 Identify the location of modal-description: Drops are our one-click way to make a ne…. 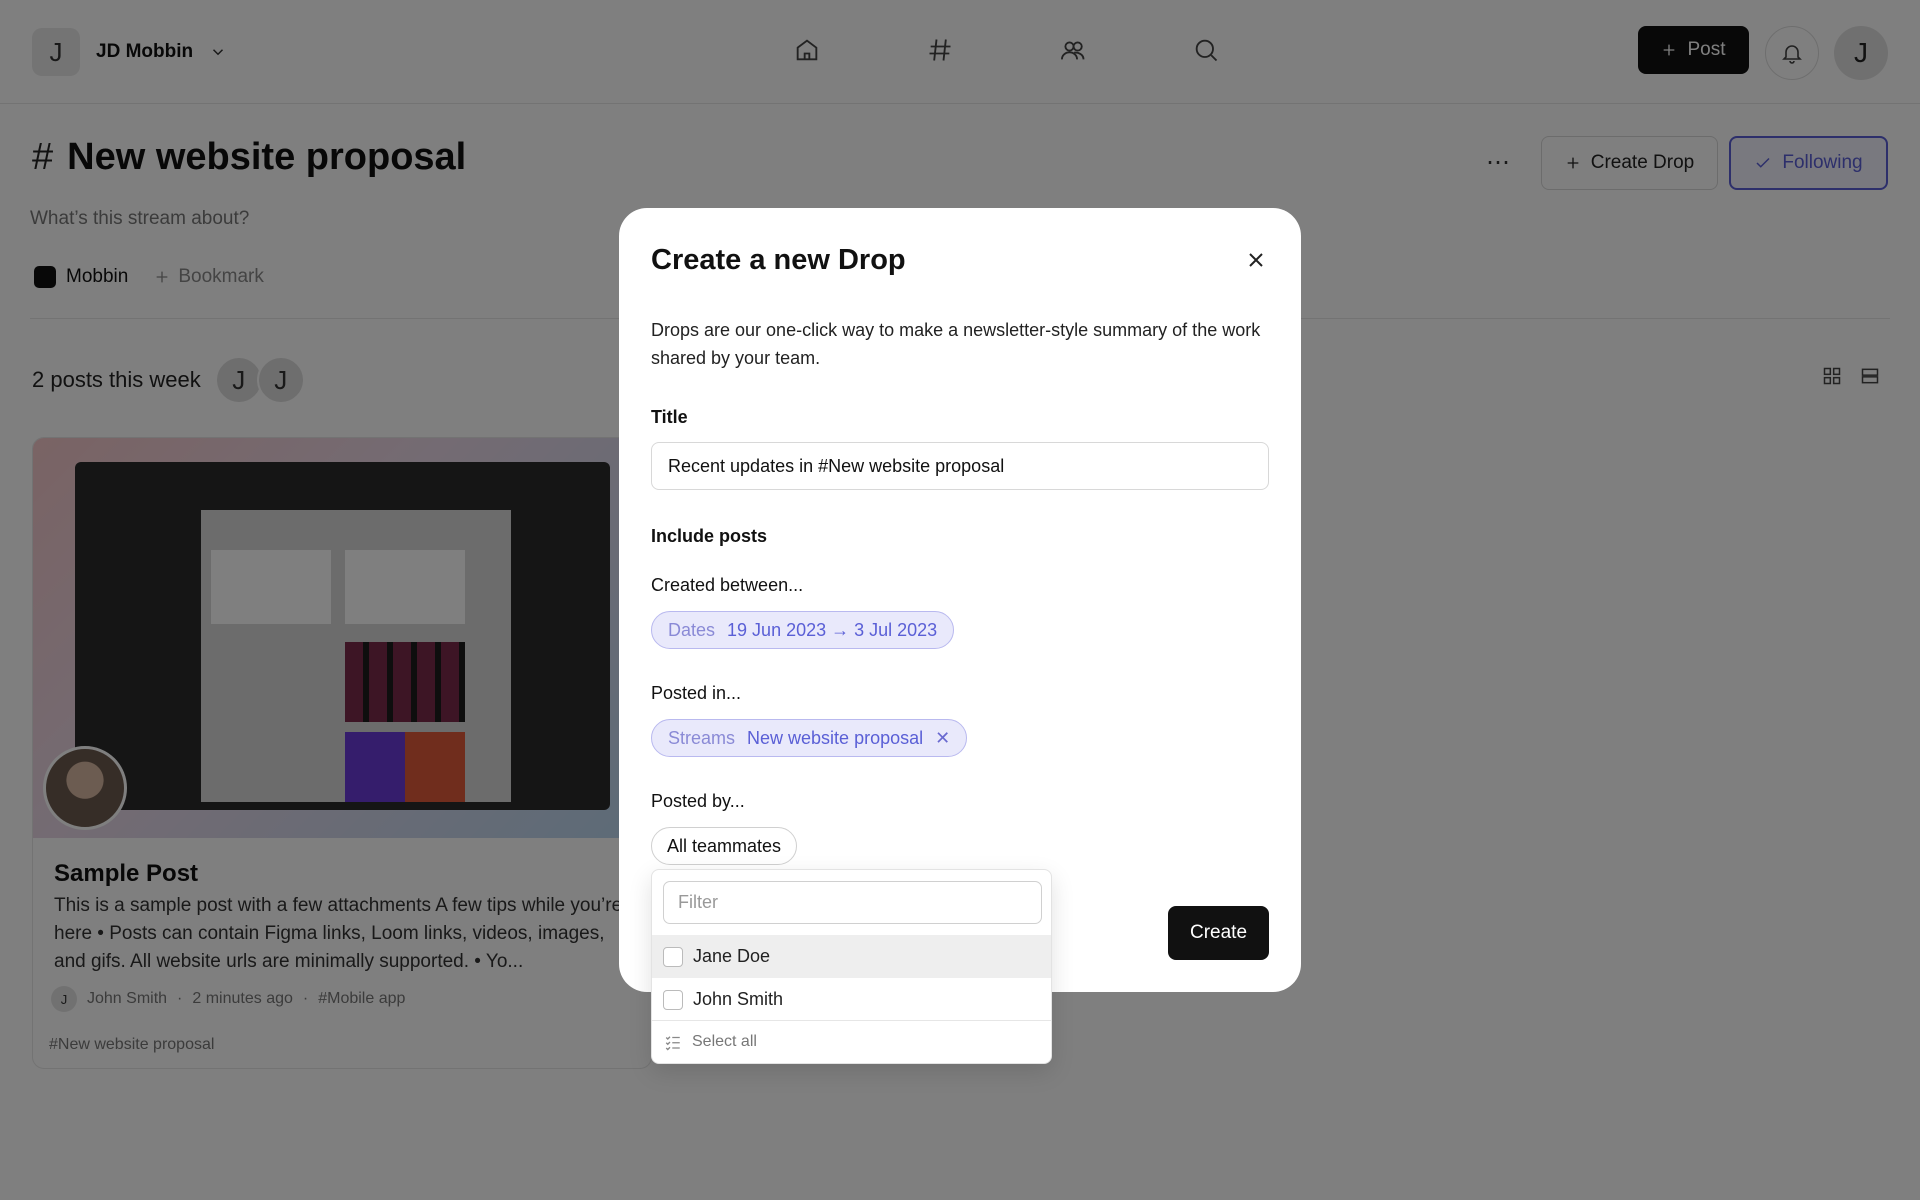
(956, 344).